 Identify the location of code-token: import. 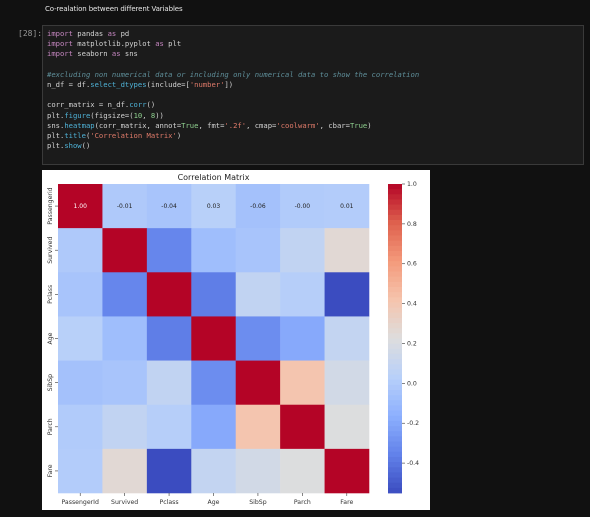
(60, 44).